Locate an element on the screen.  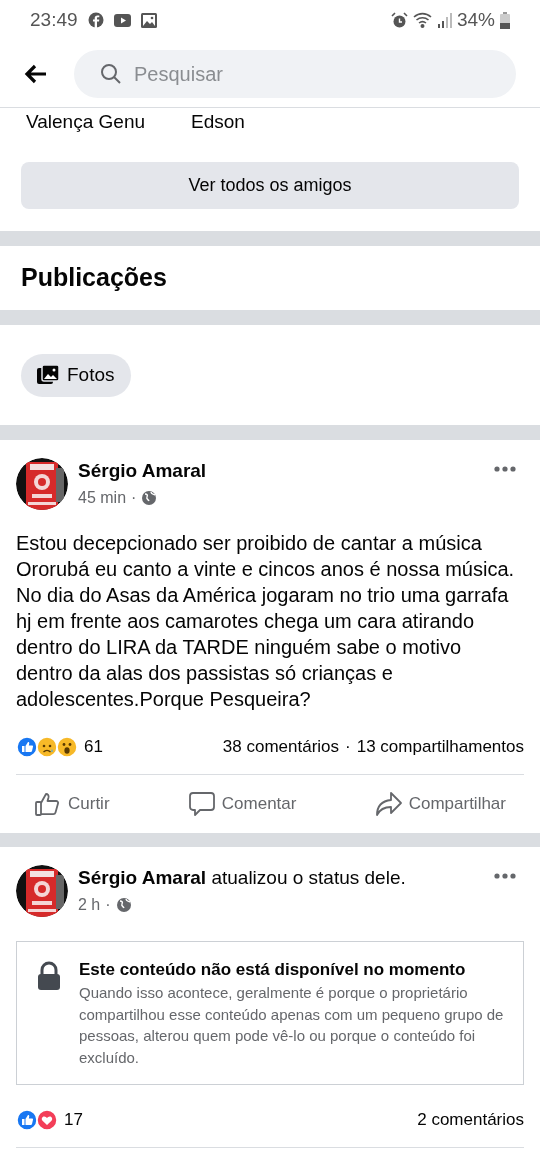
comment-count: 38 comentários is located at coordinates (281, 747).